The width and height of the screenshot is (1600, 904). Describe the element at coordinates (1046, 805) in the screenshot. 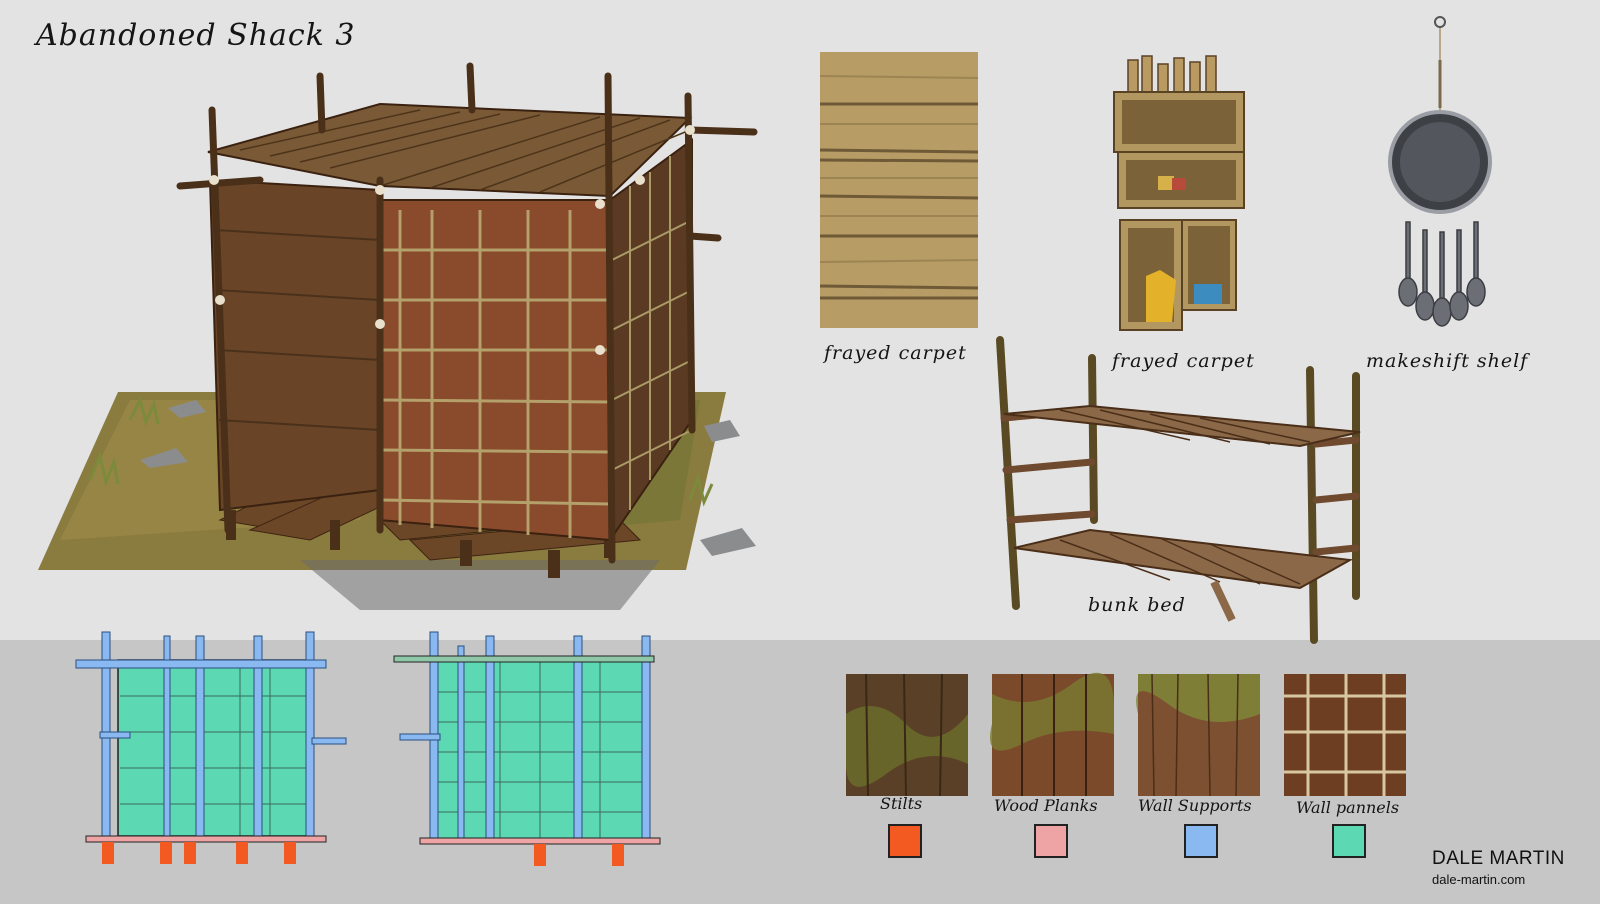

I see `material-label-wood-planks: Wood Planks` at that location.